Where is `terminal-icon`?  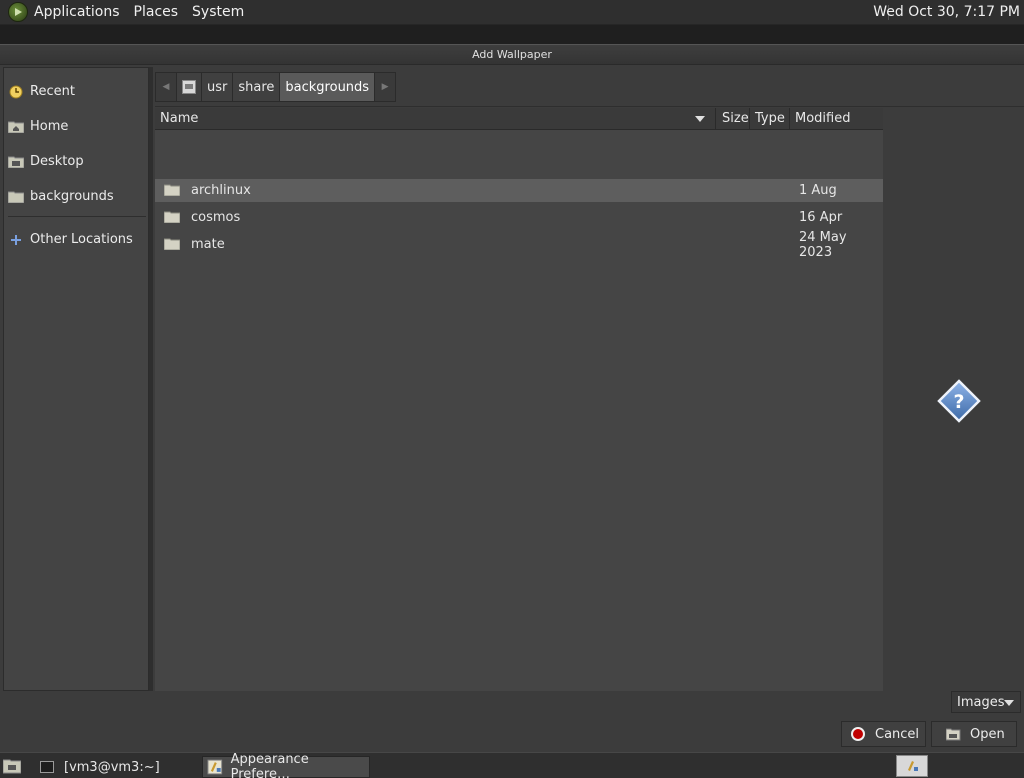 terminal-icon is located at coordinates (47, 767).